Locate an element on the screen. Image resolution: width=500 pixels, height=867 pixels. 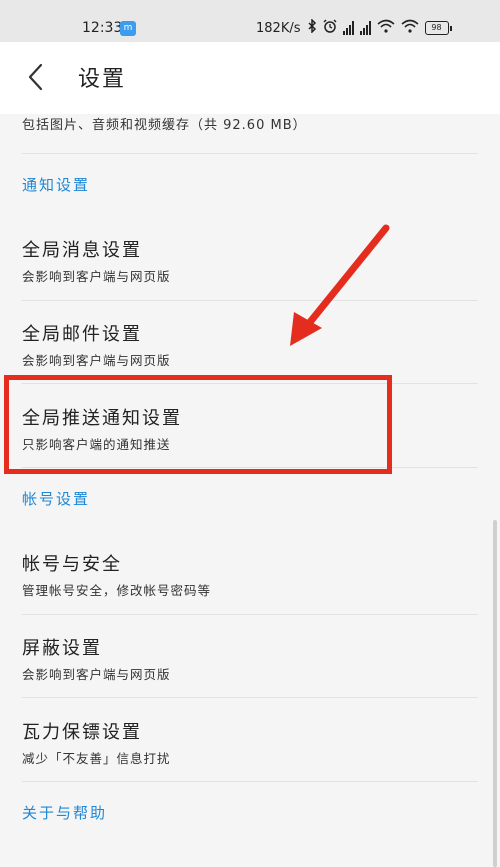
item-account-security: 帐号与安全 管理帐号安全，修改帐号密码等 is located at coordinates (240, 592).